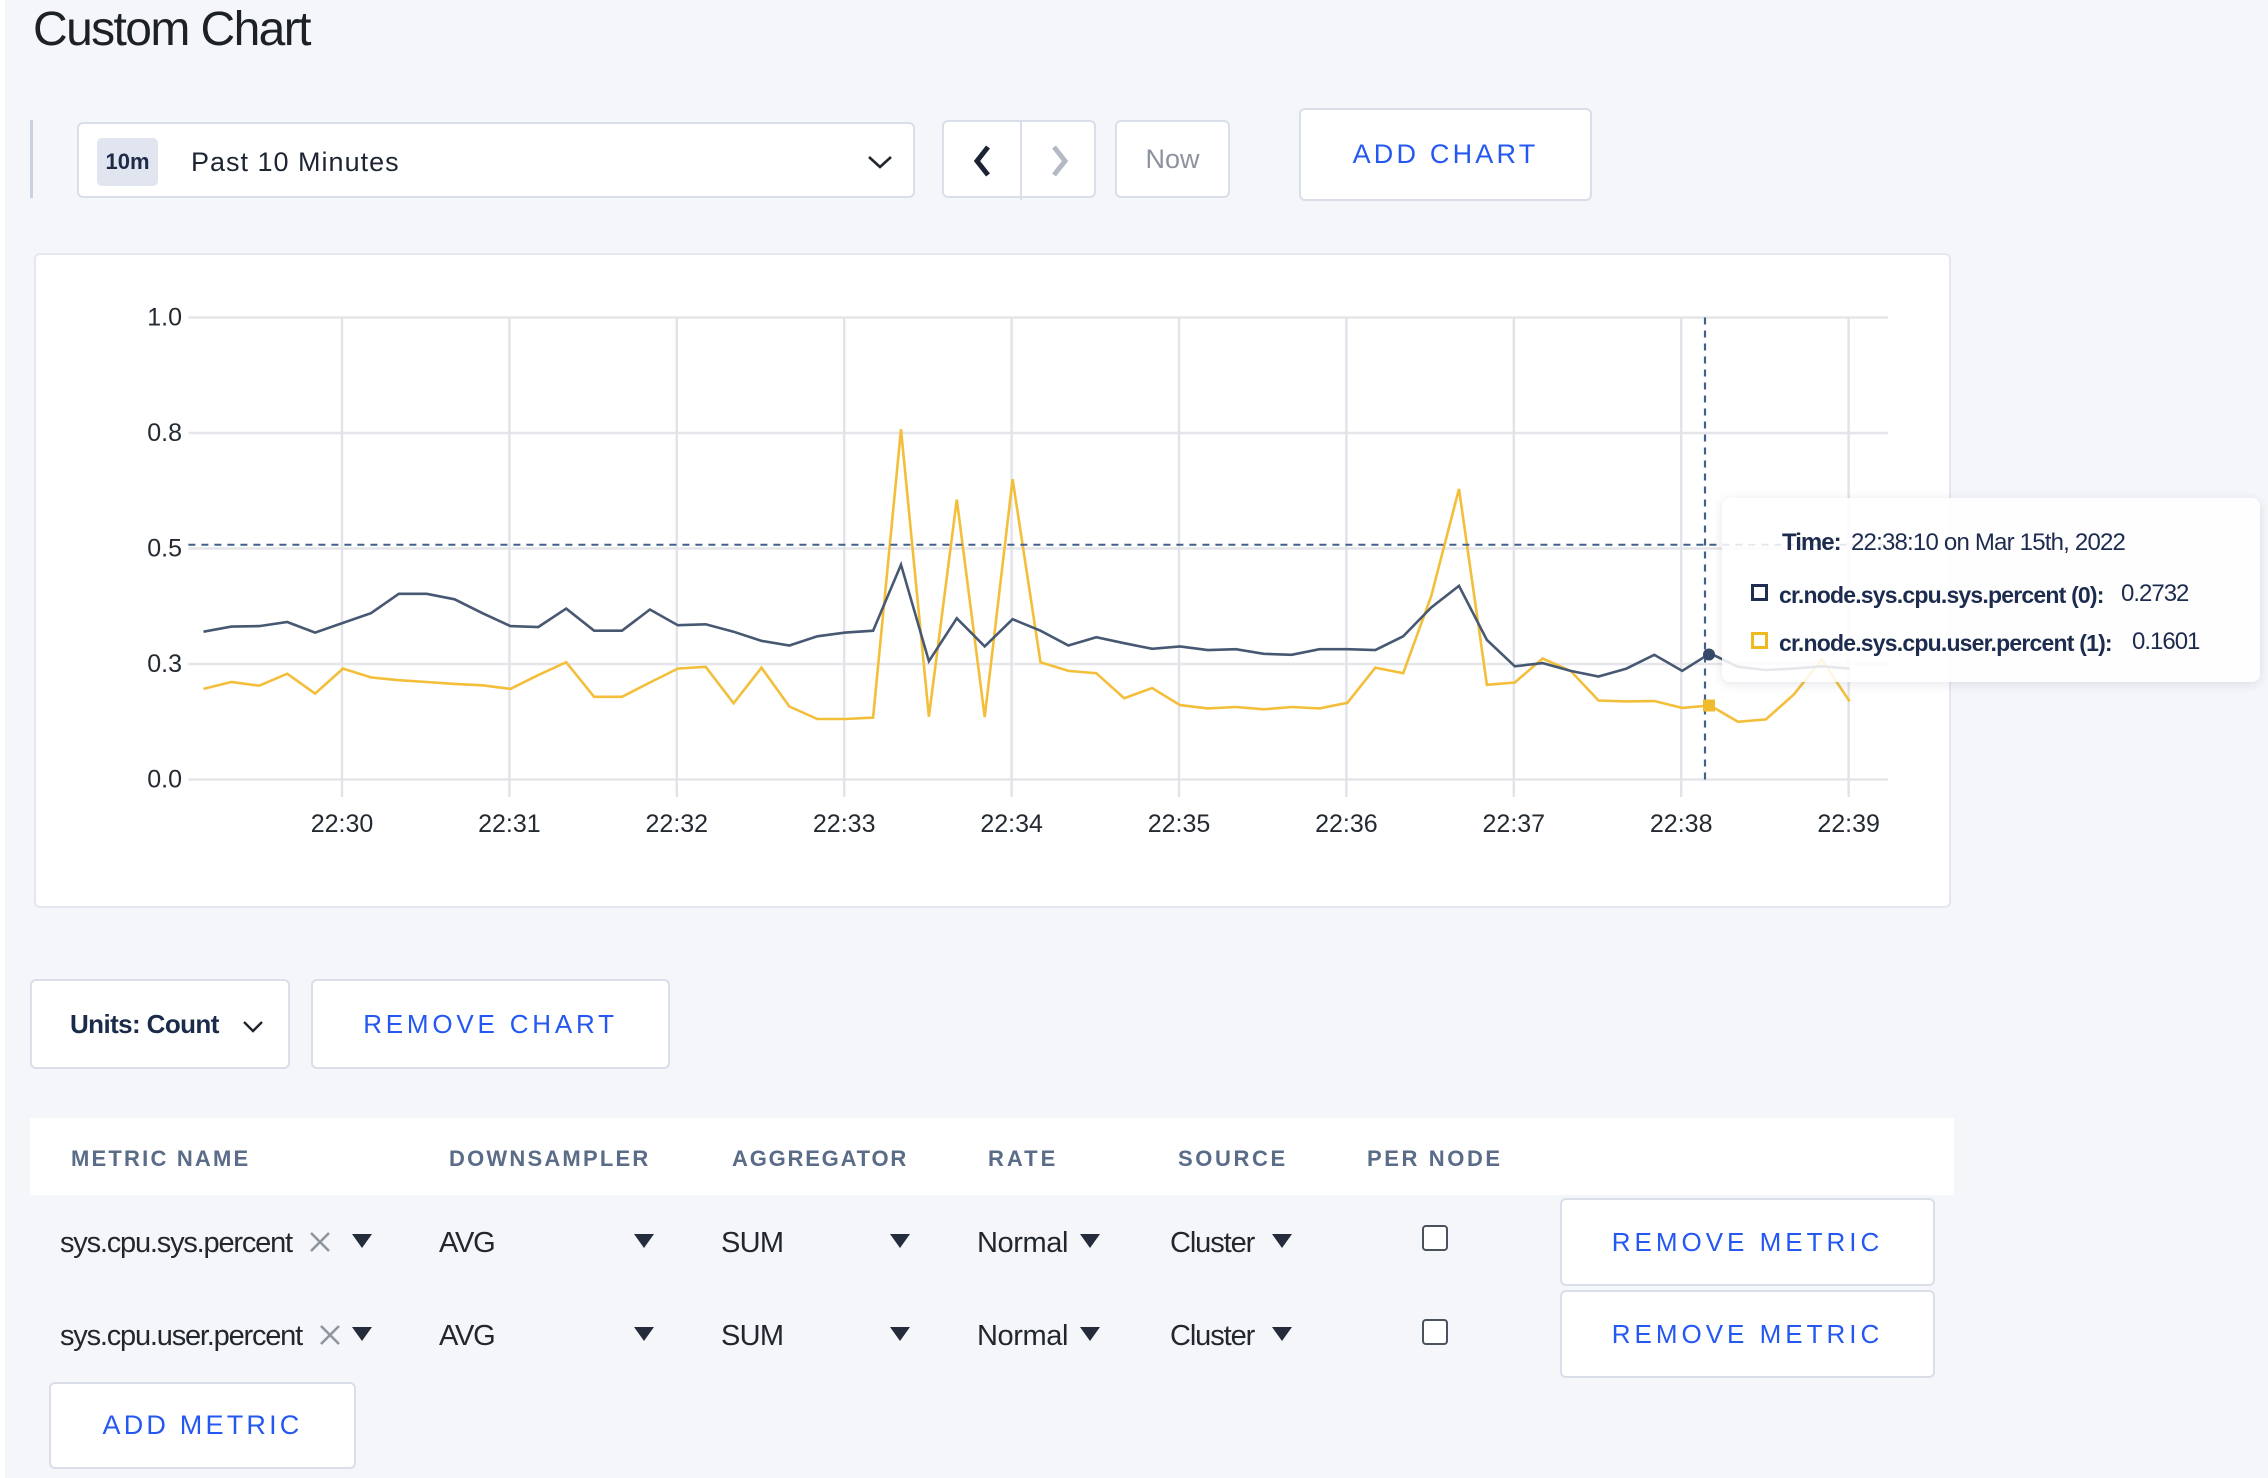 Image resolution: width=2268 pixels, height=1478 pixels. I want to click on svg-text: 22:39, so click(1848, 824).